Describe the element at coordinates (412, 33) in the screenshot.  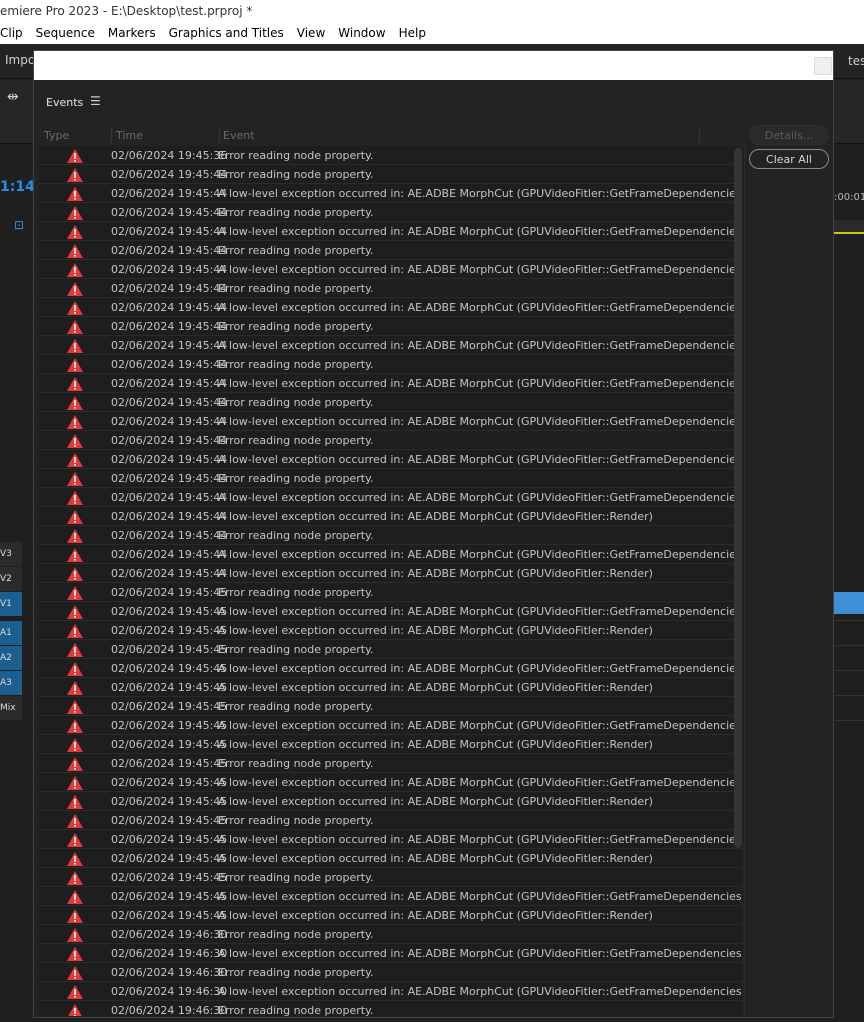
I see `menu-item-help: Help` at that location.